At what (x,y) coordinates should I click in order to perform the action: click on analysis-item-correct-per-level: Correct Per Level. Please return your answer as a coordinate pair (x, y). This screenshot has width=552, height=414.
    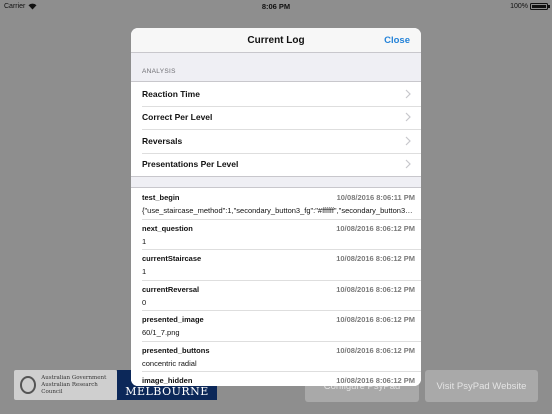
    Looking at the image, I should click on (276, 117).